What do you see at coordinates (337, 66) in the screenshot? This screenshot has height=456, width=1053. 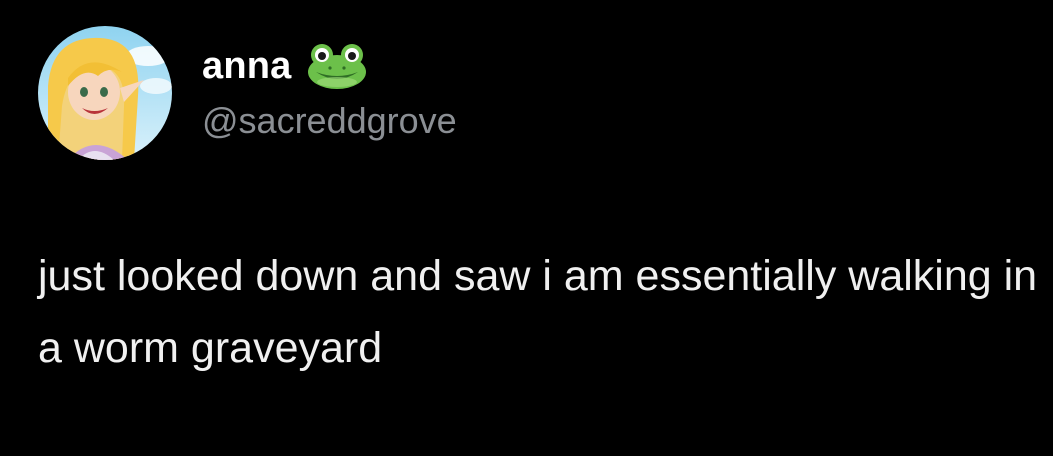 I see `frog-icon` at bounding box center [337, 66].